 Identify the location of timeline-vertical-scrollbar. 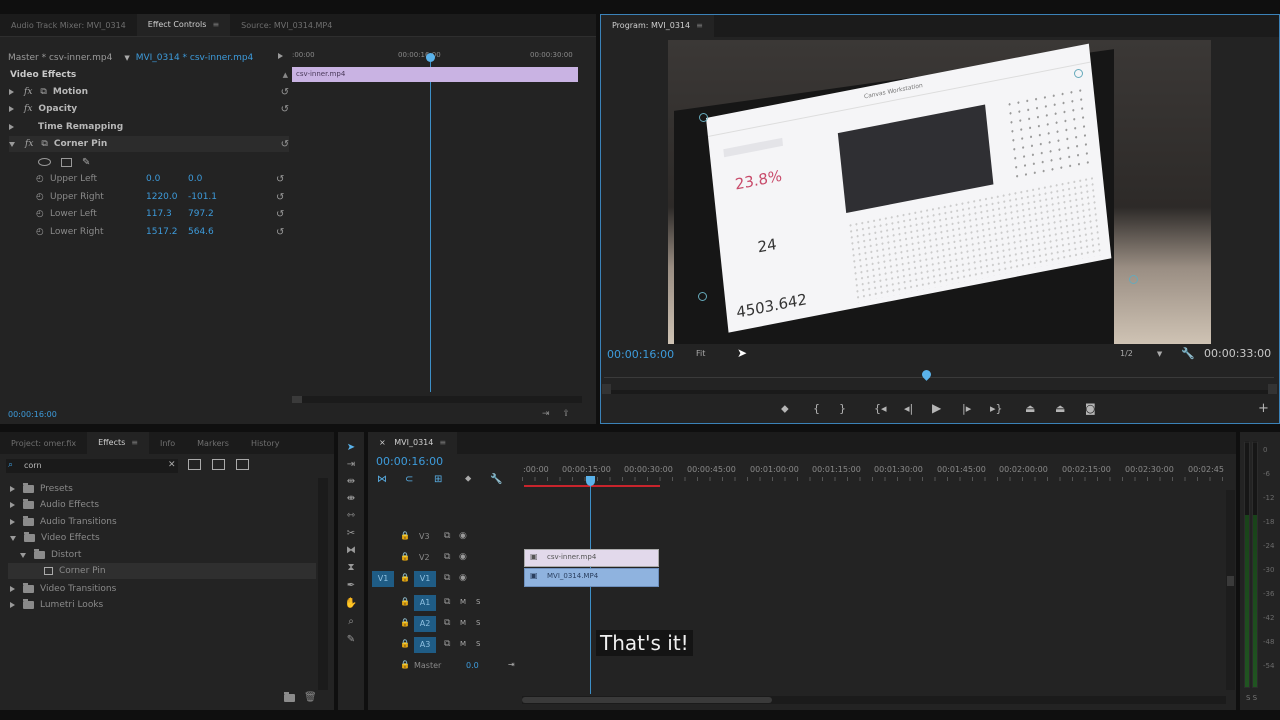
(1230, 590).